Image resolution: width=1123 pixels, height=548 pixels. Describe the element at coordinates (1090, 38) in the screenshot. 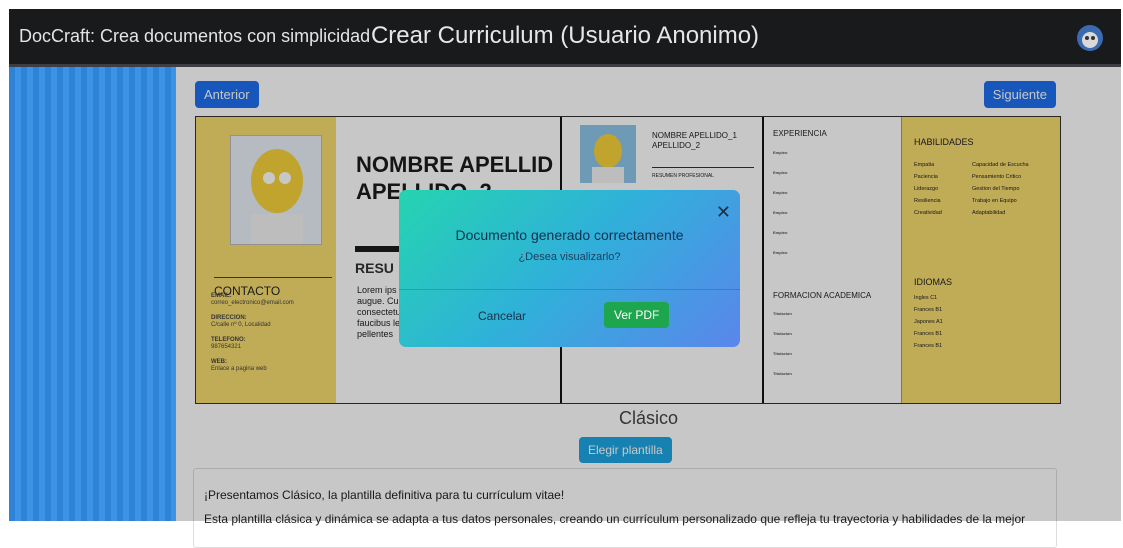

I see `user-avatar` at that location.